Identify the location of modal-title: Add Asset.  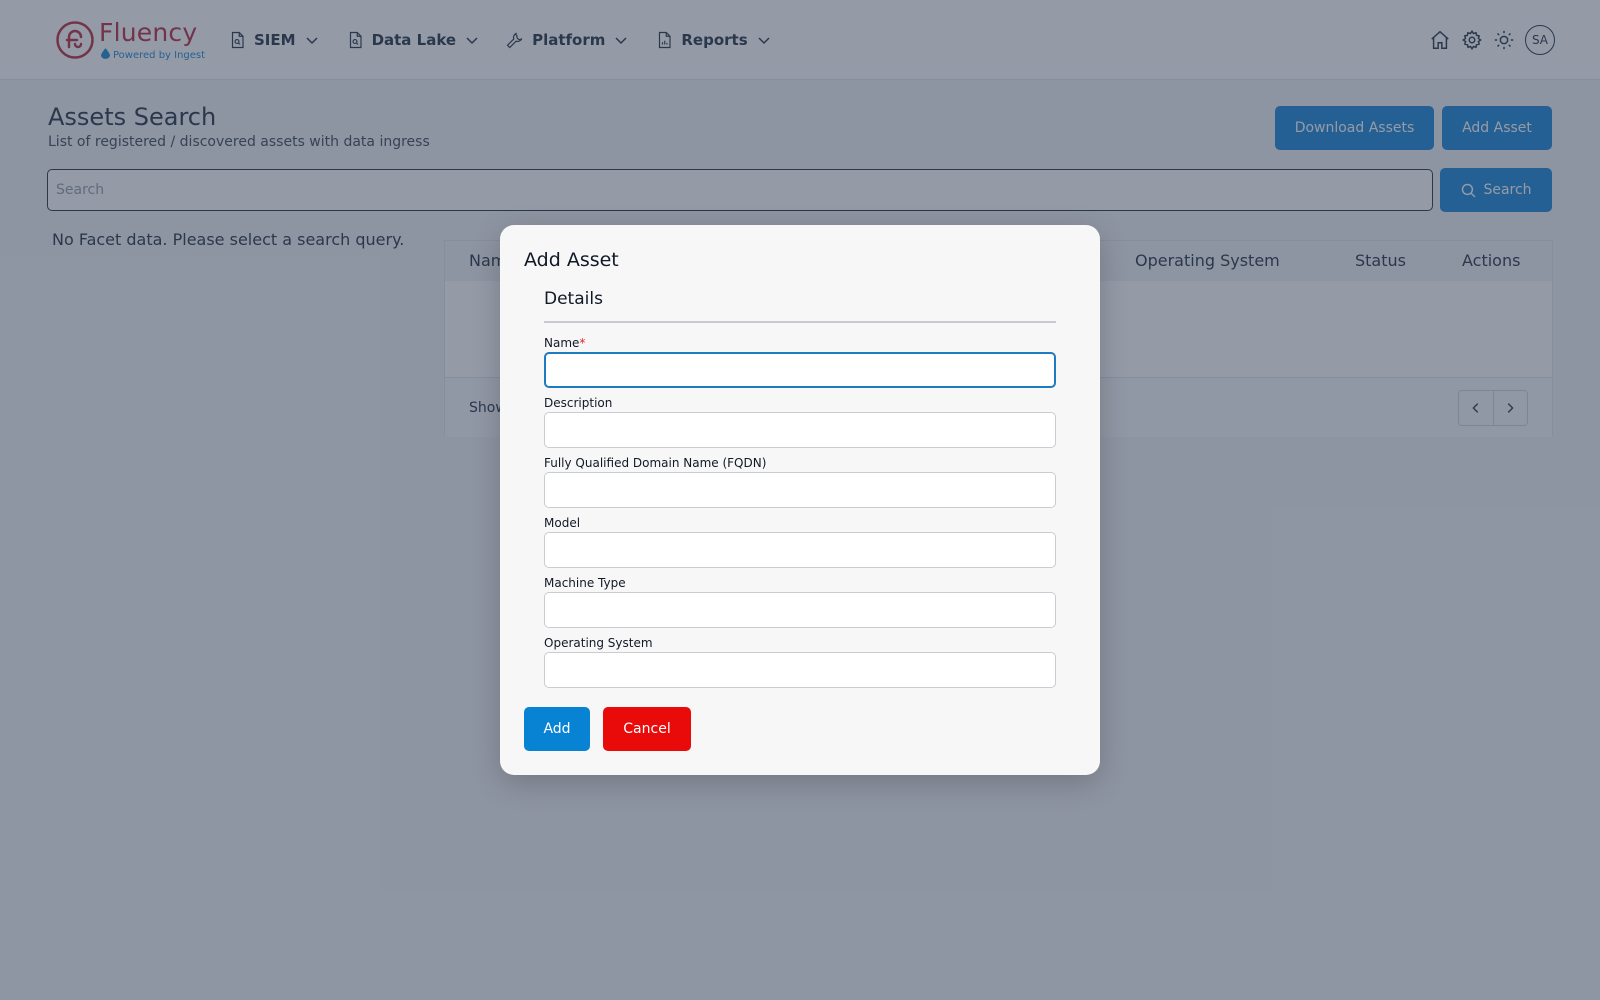
(571, 260).